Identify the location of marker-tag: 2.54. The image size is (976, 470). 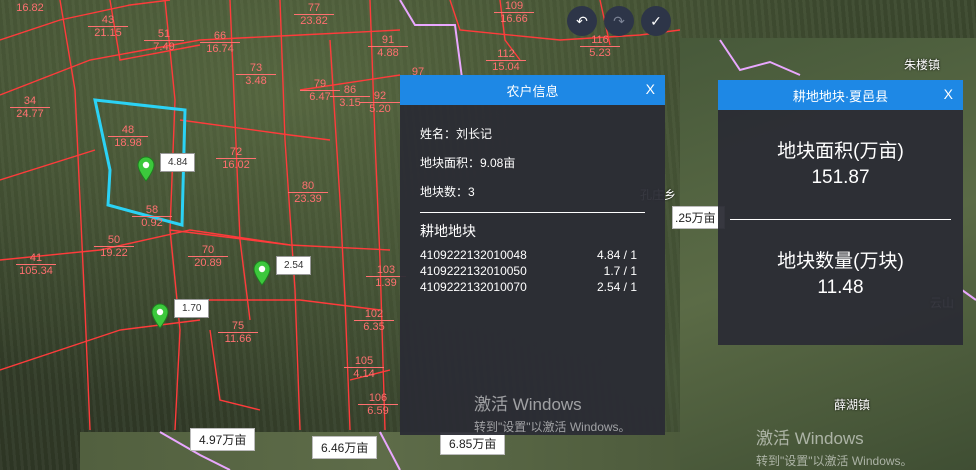
(294, 265).